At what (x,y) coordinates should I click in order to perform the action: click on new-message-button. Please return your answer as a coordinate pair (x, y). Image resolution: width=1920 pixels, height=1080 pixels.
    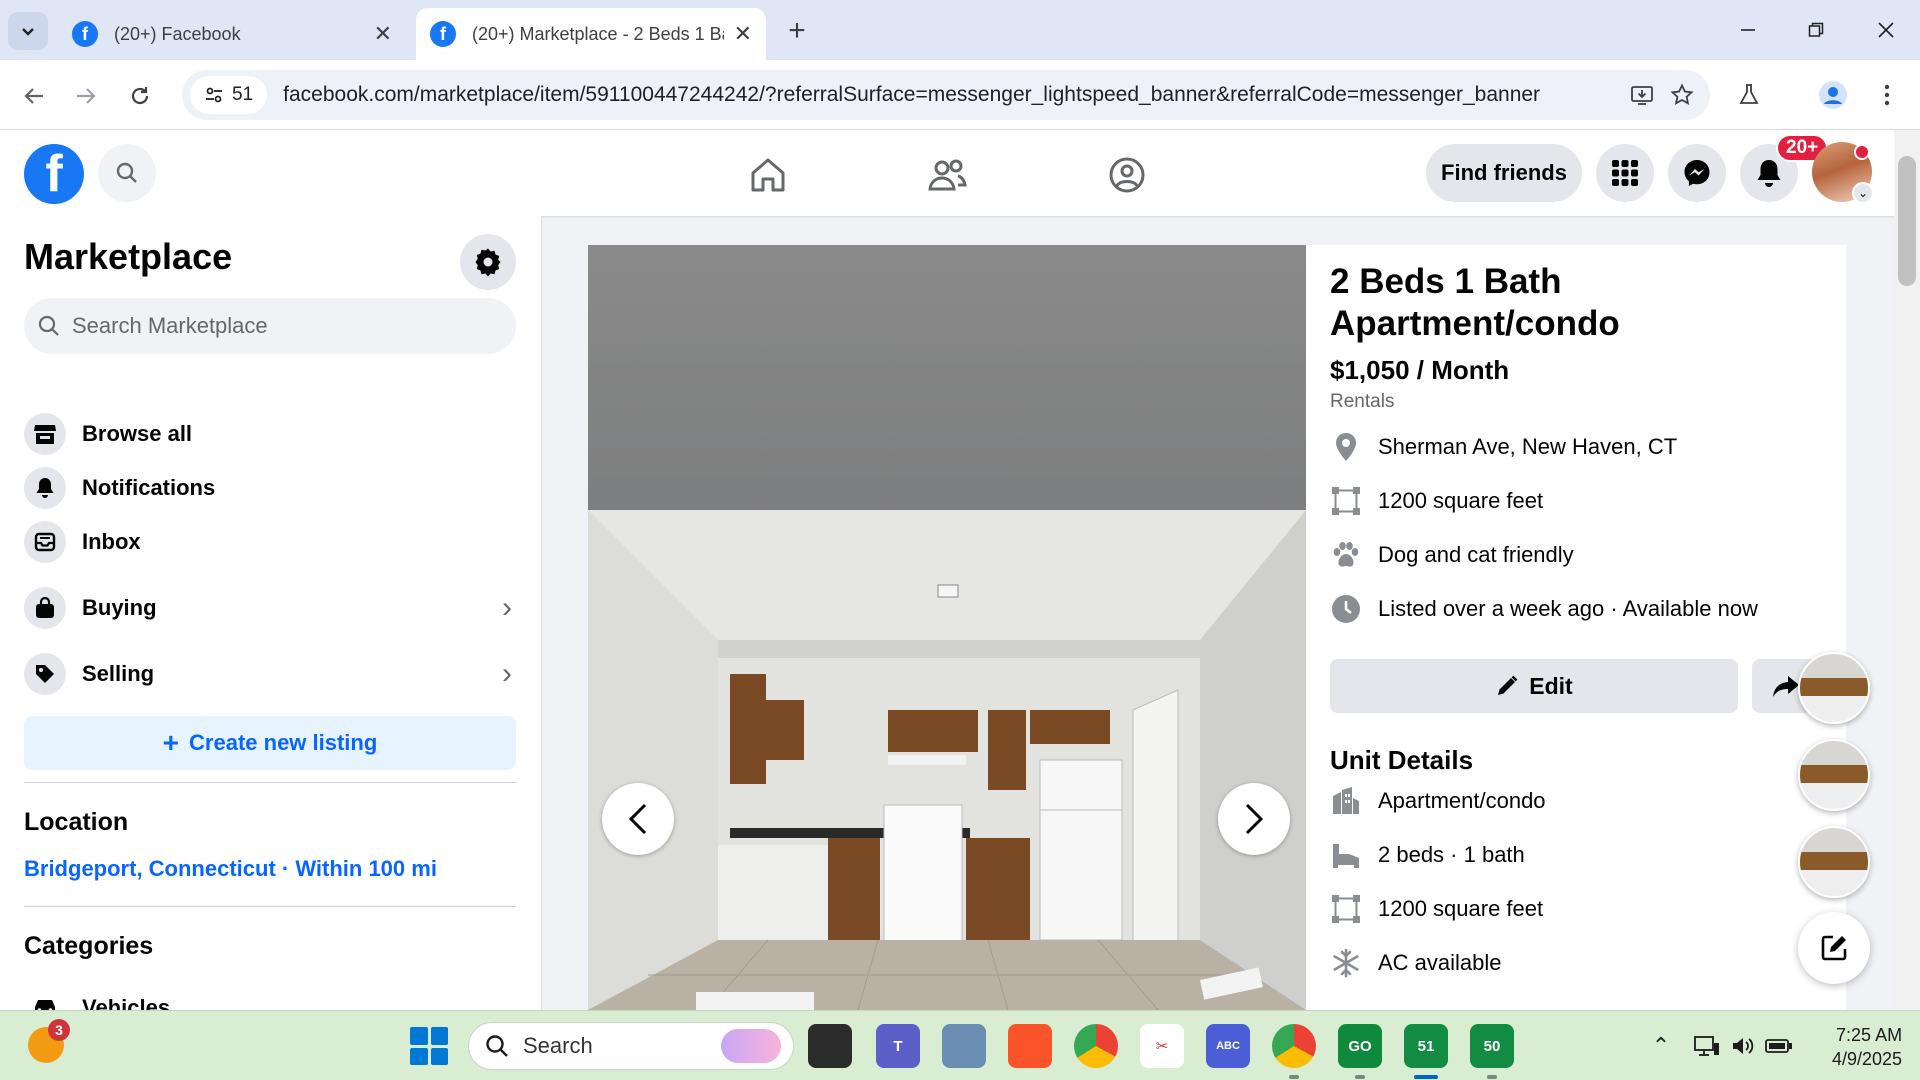
    Looking at the image, I should click on (1834, 948).